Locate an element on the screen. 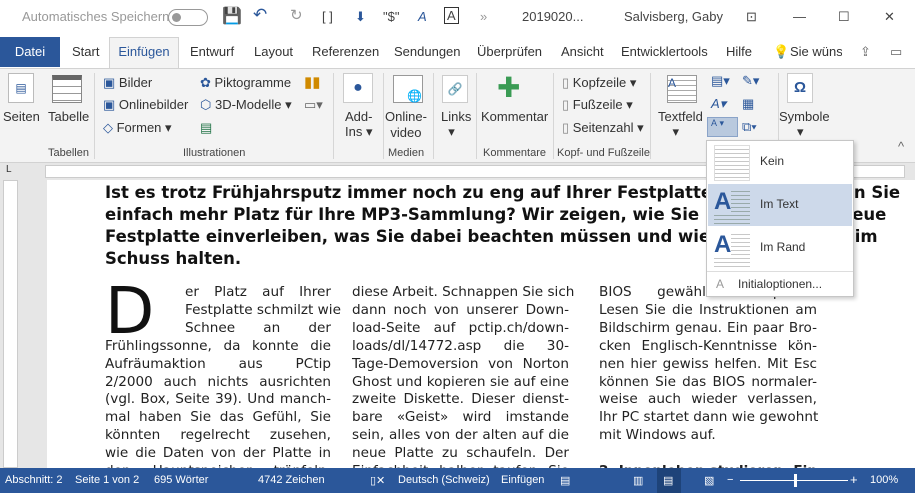 The image size is (915, 493). piktogramme-button: ✿ Piktogramme is located at coordinates (245, 83).